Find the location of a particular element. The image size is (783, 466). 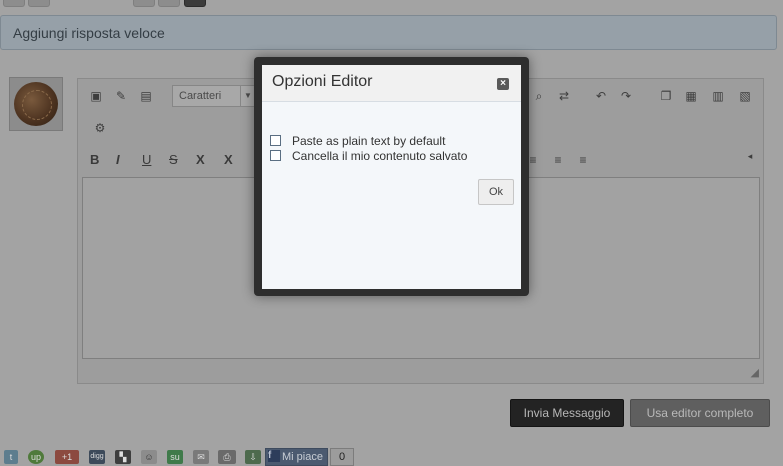

email-icon: ✉ is located at coordinates (201, 457).